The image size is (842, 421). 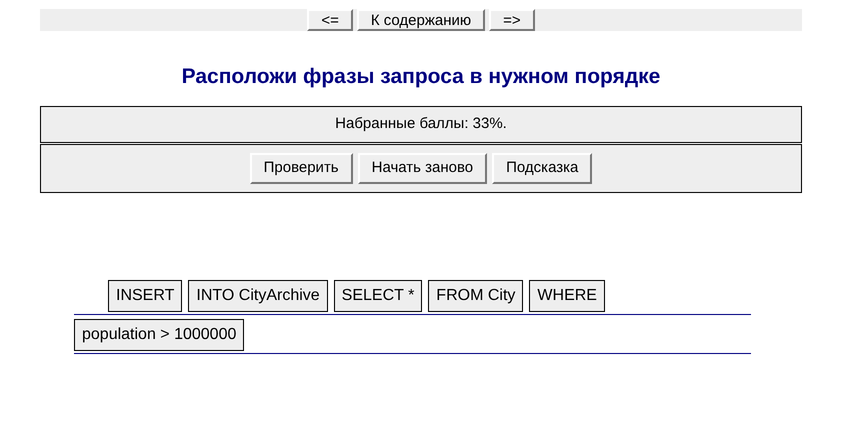 I want to click on phrase-chip: INSERT, so click(x=145, y=296).